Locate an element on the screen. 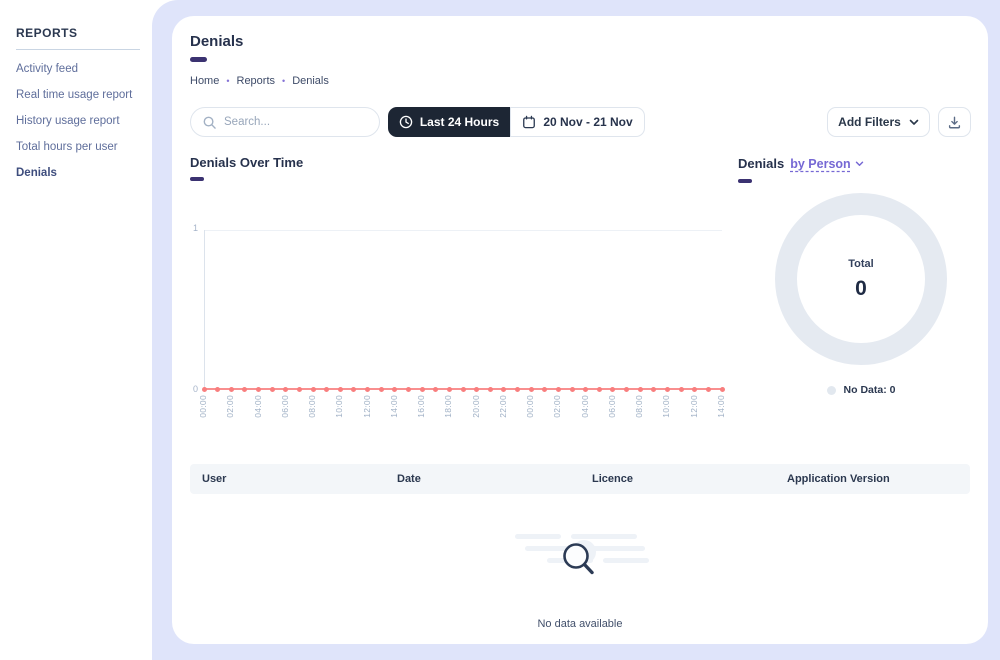  breadcrumb-item-denials: Denials is located at coordinates (310, 81).